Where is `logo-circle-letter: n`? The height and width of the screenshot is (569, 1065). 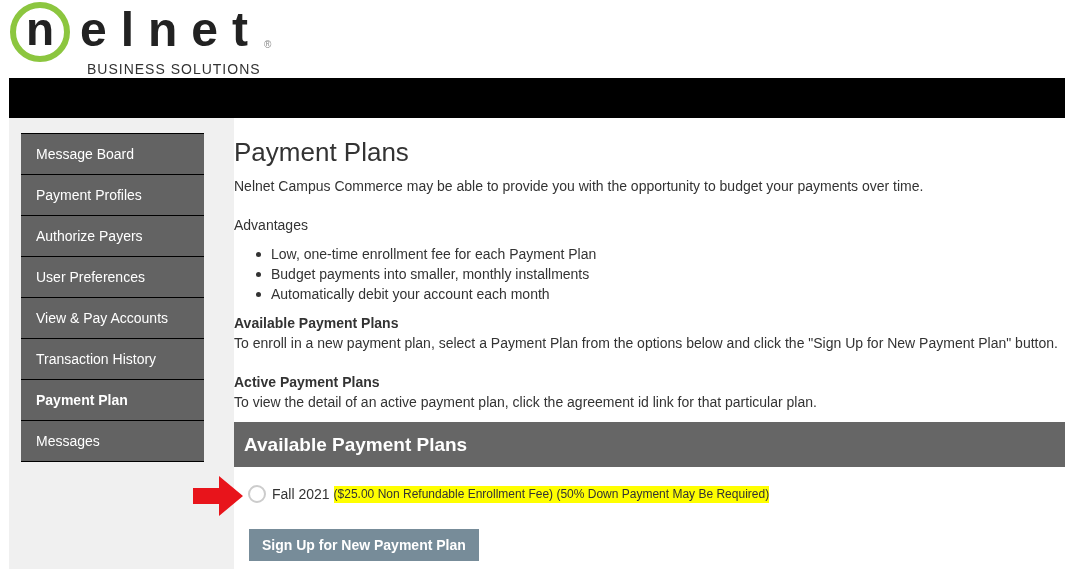 logo-circle-letter: n is located at coordinates (40, 32).